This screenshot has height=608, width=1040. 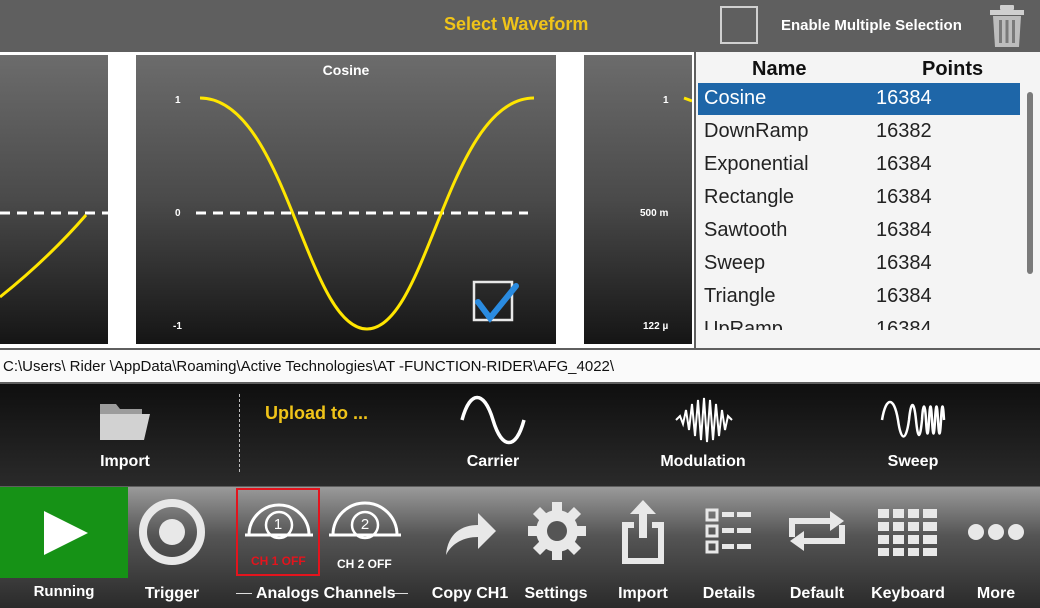 What do you see at coordinates (914, 420) in the screenshot?
I see `sweep-wave-icon` at bounding box center [914, 420].